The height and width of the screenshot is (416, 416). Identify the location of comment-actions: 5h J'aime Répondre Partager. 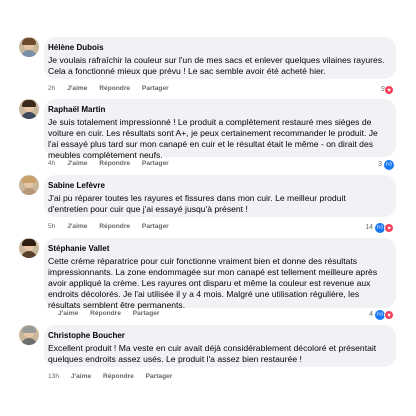
(113, 227).